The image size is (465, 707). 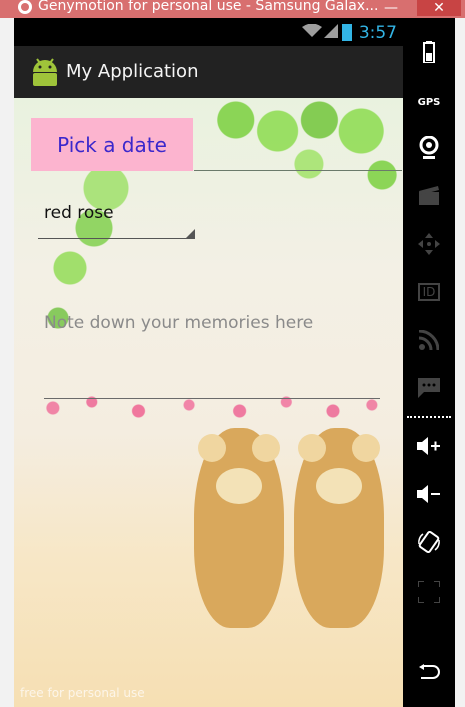 What do you see at coordinates (429, 244) in the screenshot?
I see `dpad-icon` at bounding box center [429, 244].